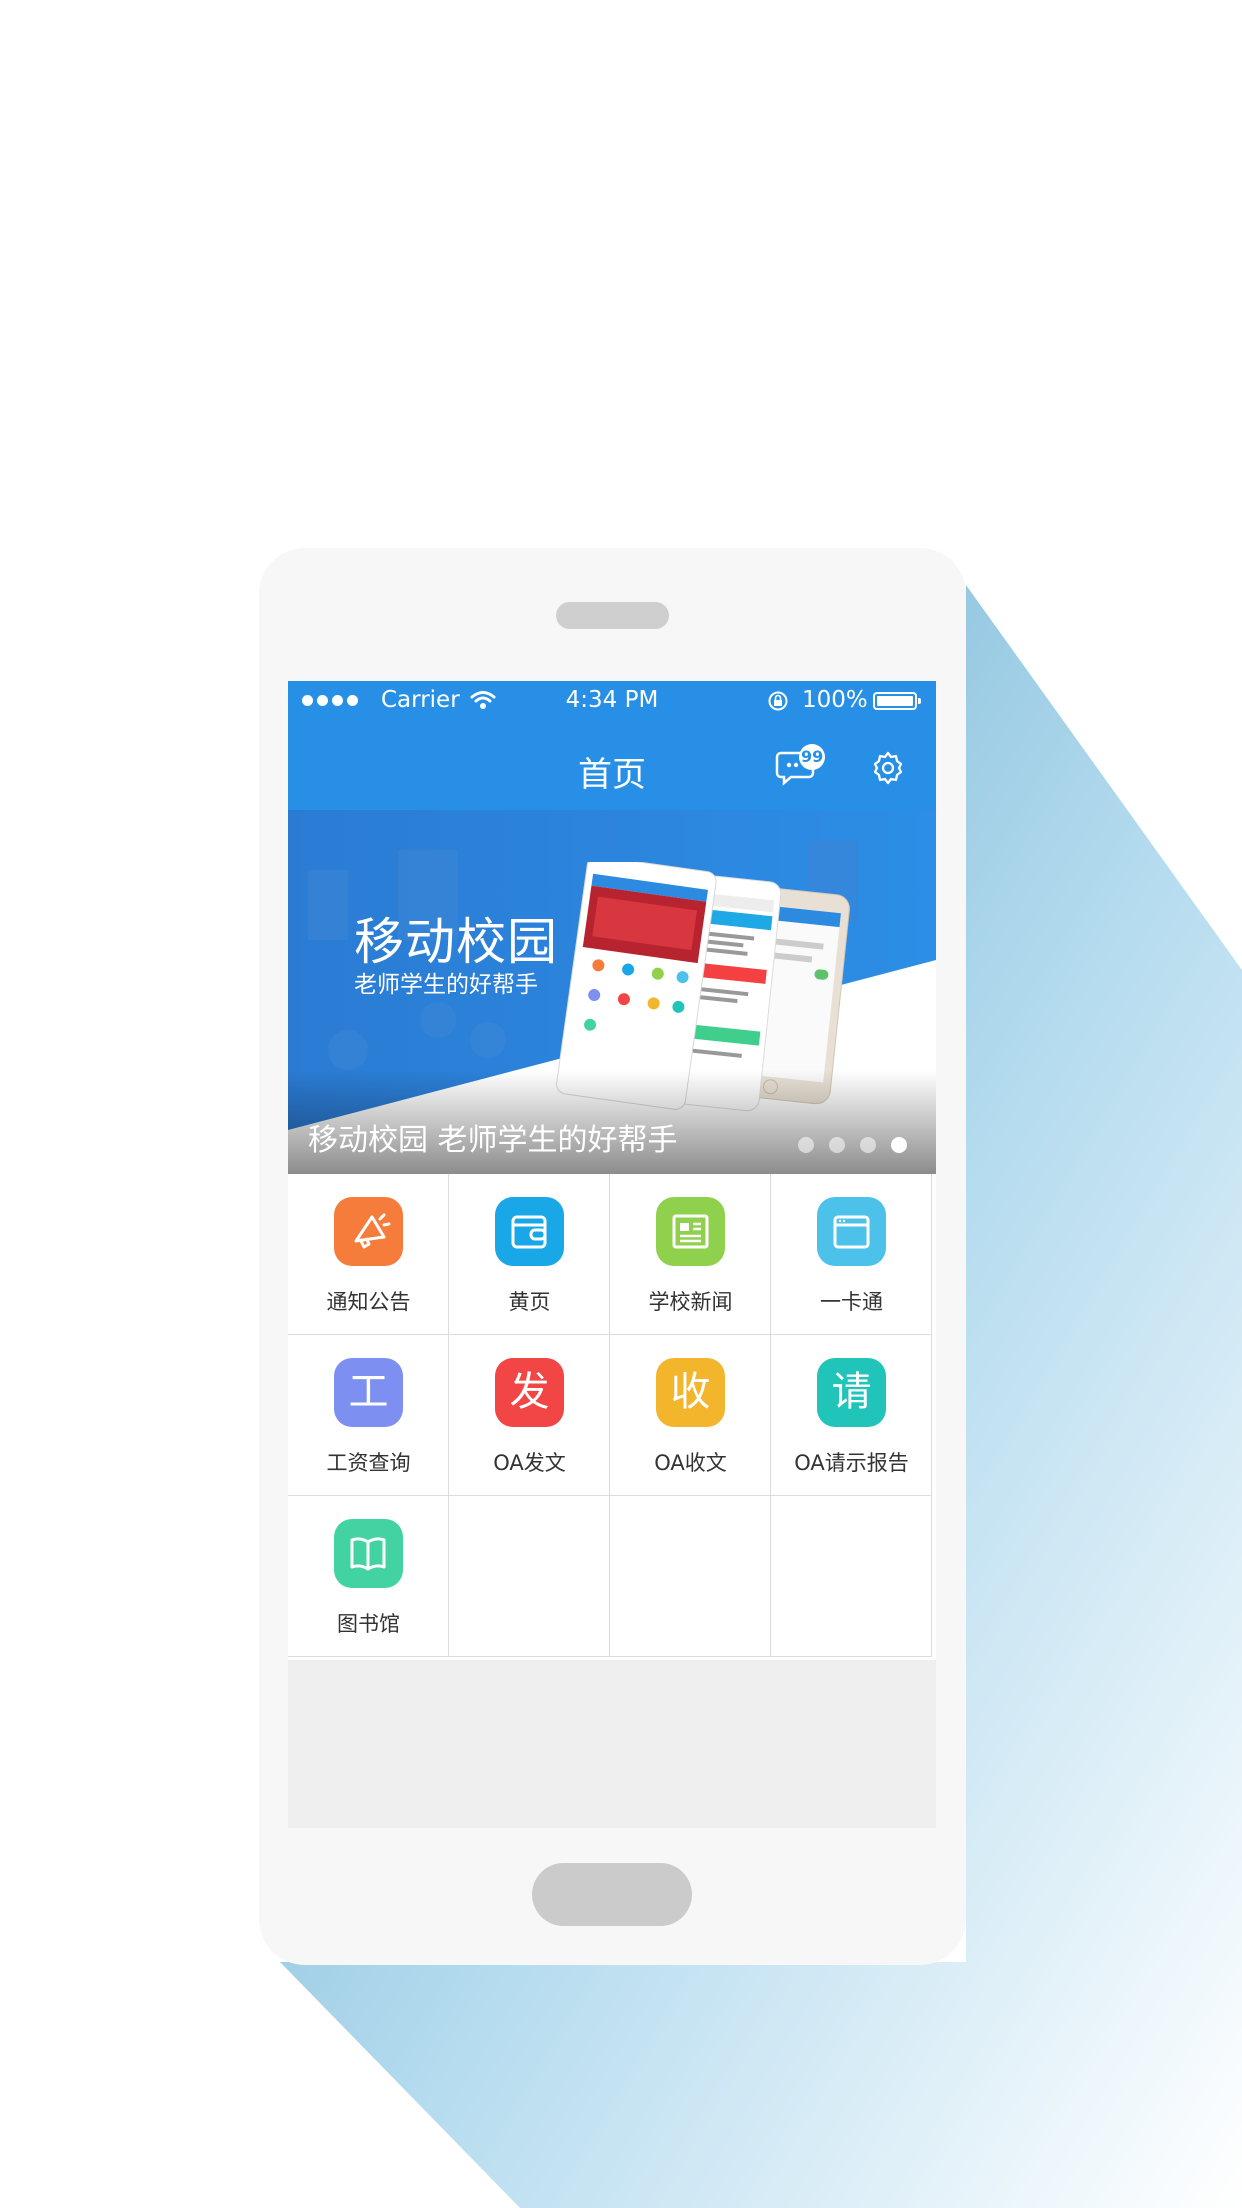 The width and height of the screenshot is (1242, 2208). Describe the element at coordinates (888, 768) in the screenshot. I see `settings-gear-icon` at that location.